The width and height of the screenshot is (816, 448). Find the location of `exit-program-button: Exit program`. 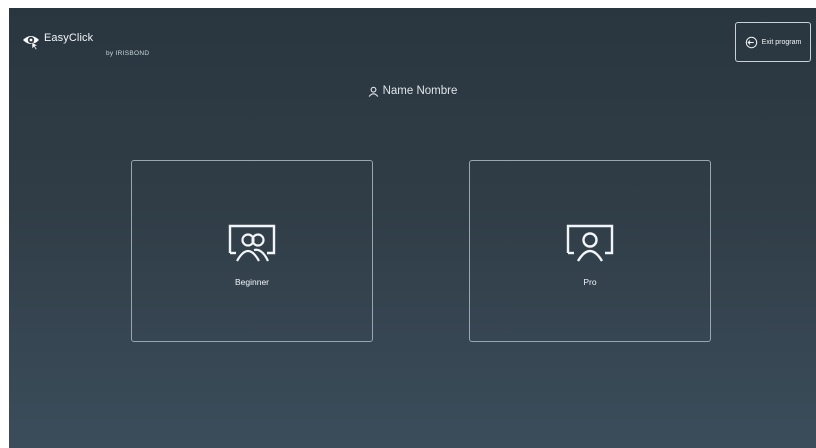

exit-program-button: Exit program is located at coordinates (773, 42).